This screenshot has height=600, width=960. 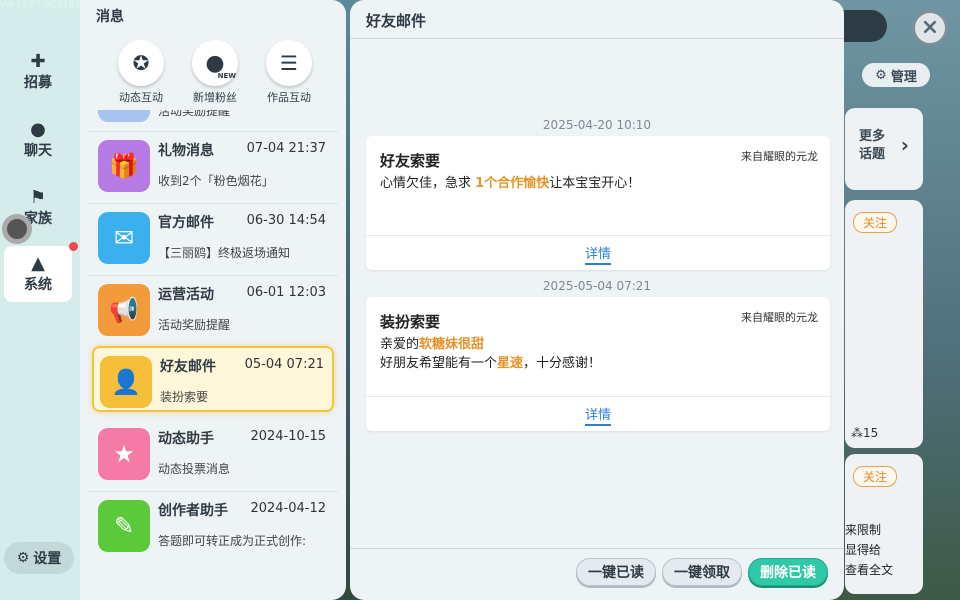 What do you see at coordinates (141, 63) in the screenshot?
I see `star-chat-icon: ✪` at bounding box center [141, 63].